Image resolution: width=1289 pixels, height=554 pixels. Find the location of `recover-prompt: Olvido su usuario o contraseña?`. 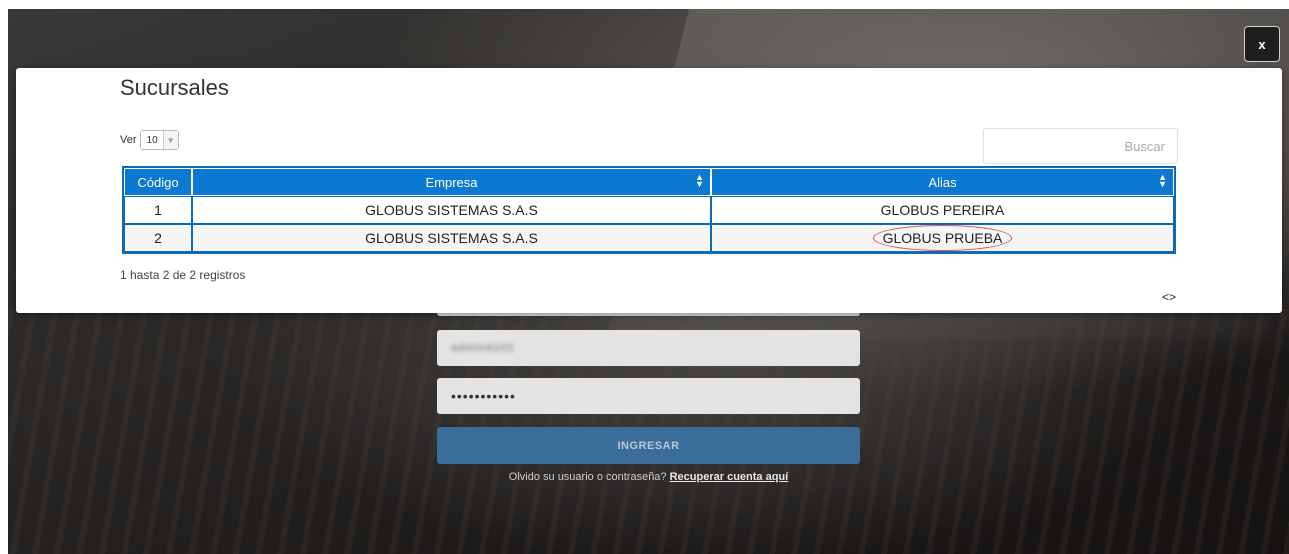

recover-prompt: Olvido su usuario o contraseña? is located at coordinates (587, 477).